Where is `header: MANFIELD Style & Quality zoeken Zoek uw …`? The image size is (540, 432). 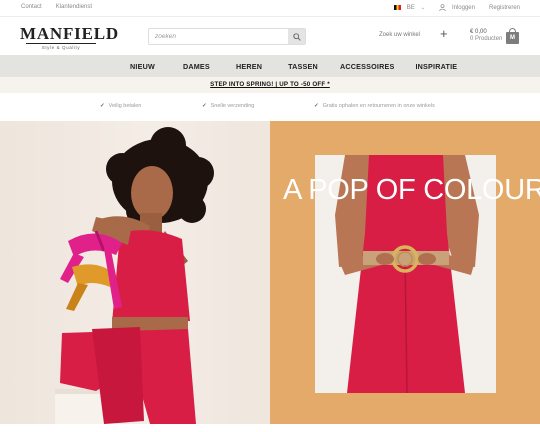
header: MANFIELD Style & Quality zoeken Zoek uw … is located at coordinates (270, 36).